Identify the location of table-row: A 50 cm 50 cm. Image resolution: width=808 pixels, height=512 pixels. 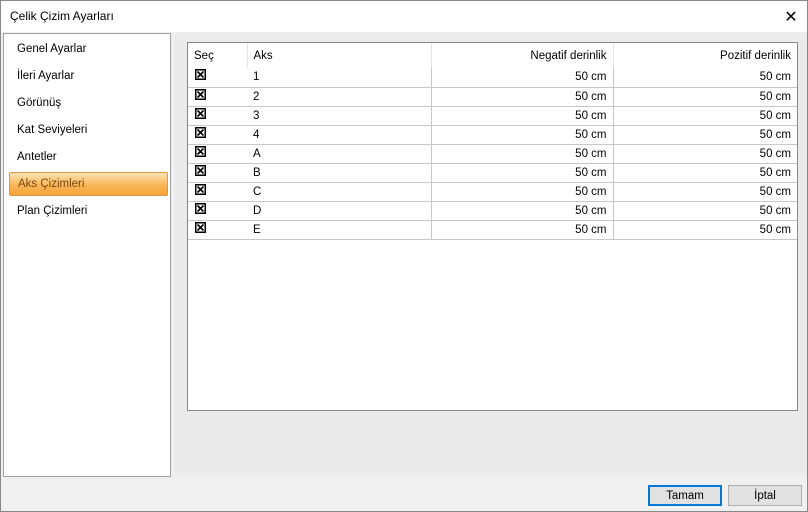
(492, 154).